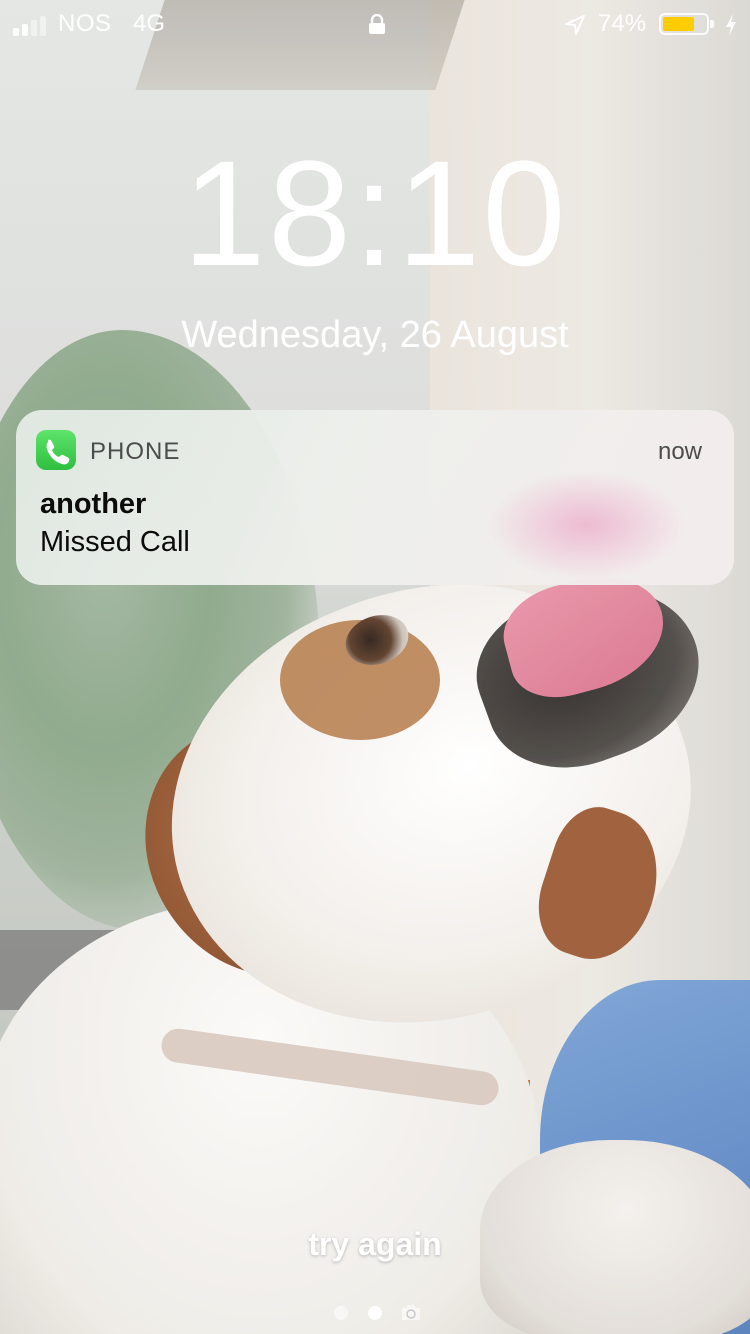  Describe the element at coordinates (731, 25) in the screenshot. I see `bolt-icon` at that location.